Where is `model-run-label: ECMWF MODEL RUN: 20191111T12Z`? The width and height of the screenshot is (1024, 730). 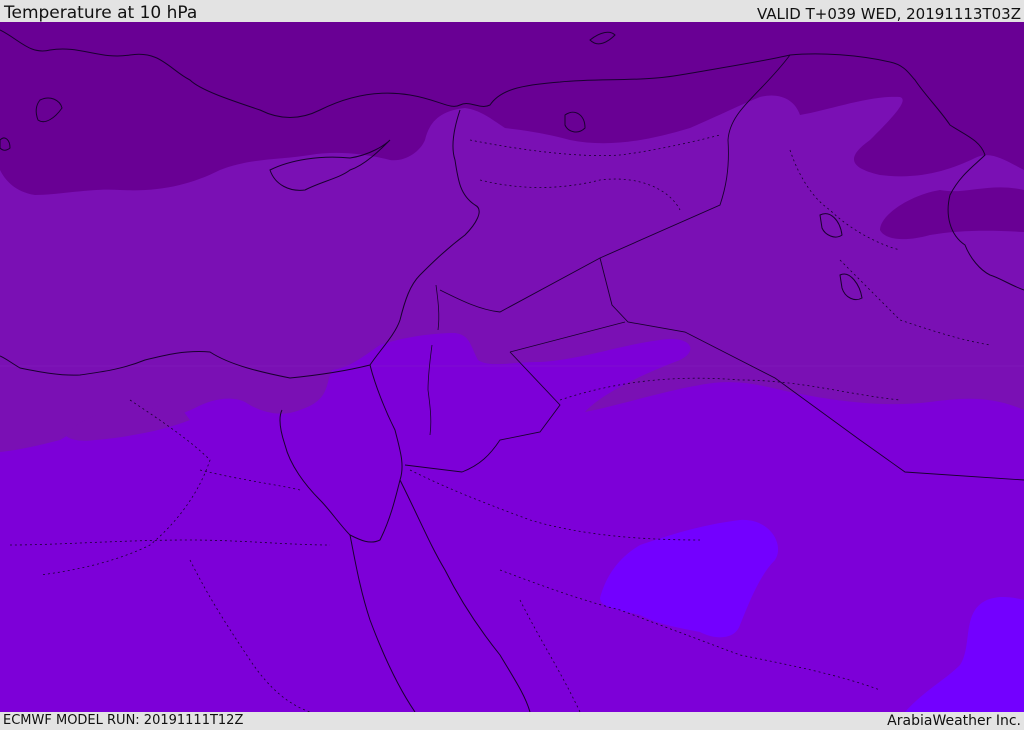
model-run-label: ECMWF MODEL RUN: 20191111T12Z is located at coordinates (123, 720).